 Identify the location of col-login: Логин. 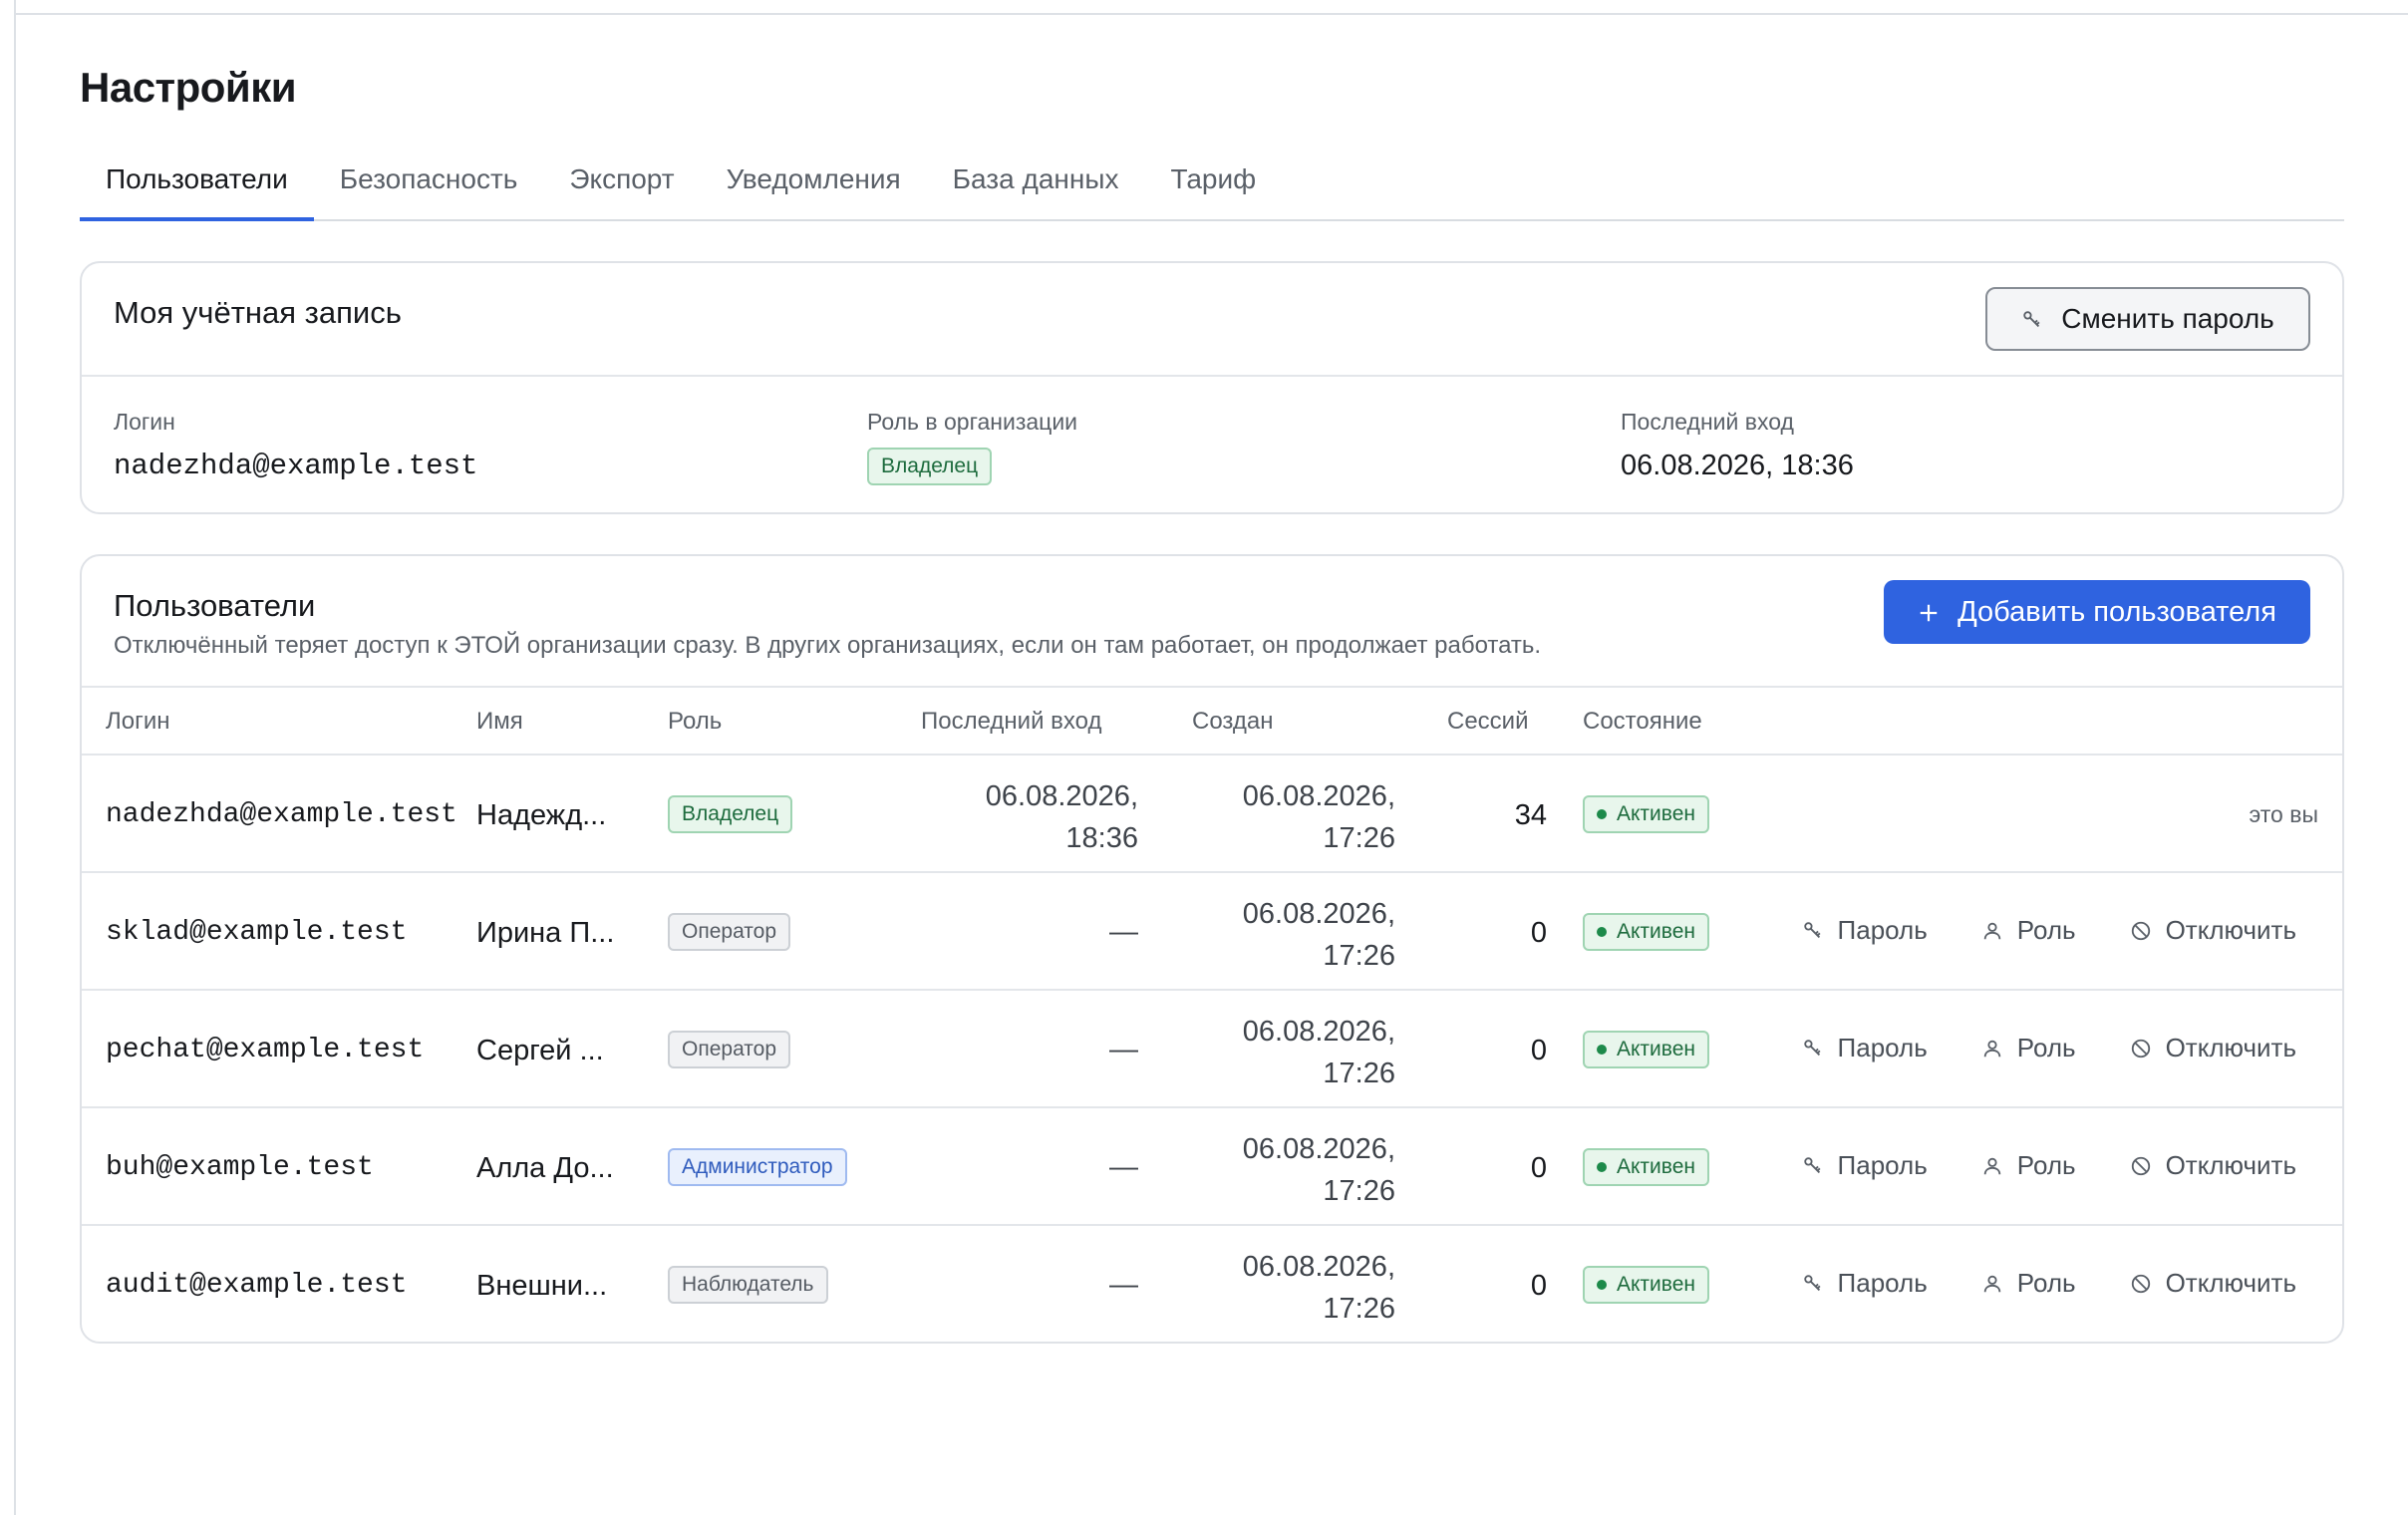
(138, 721).